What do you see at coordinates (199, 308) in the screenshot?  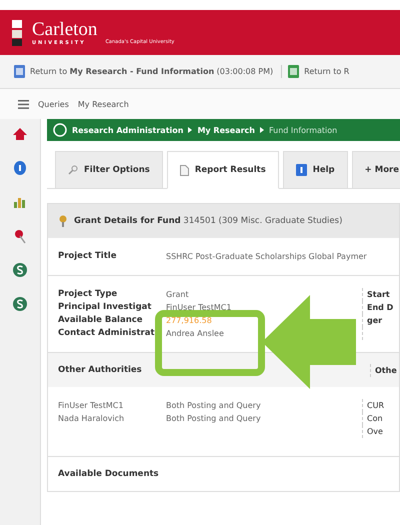 I see `field-value: FinUser TestMC1` at bounding box center [199, 308].